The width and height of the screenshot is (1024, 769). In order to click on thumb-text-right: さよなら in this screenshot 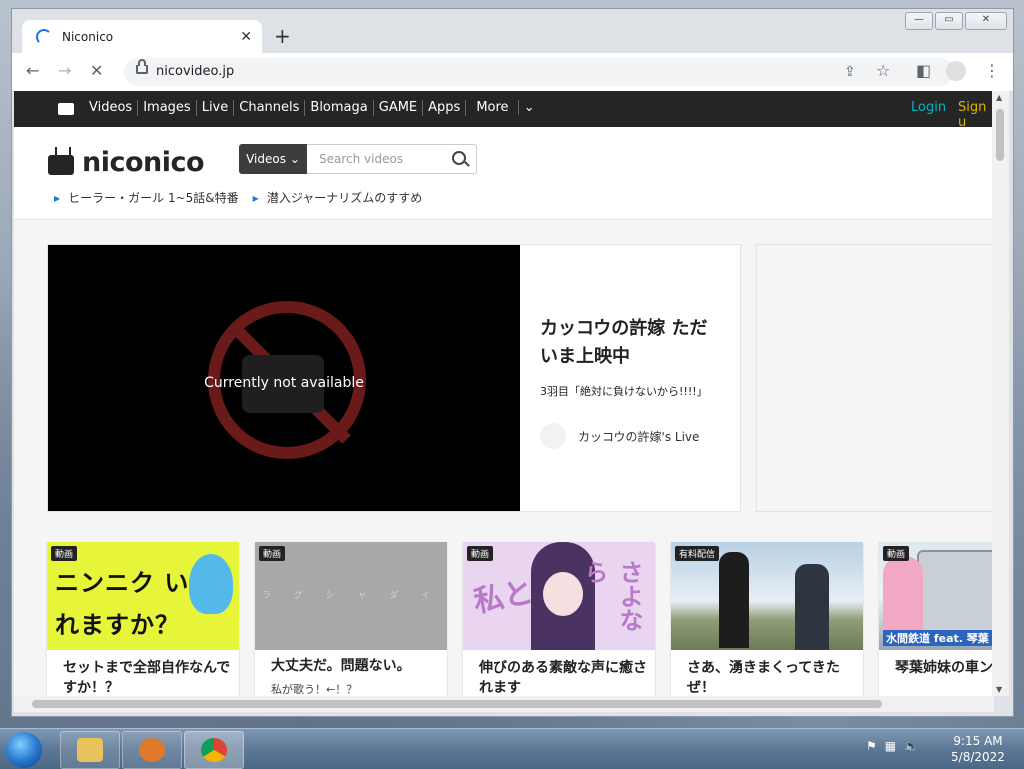, I will do `click(611, 596)`.